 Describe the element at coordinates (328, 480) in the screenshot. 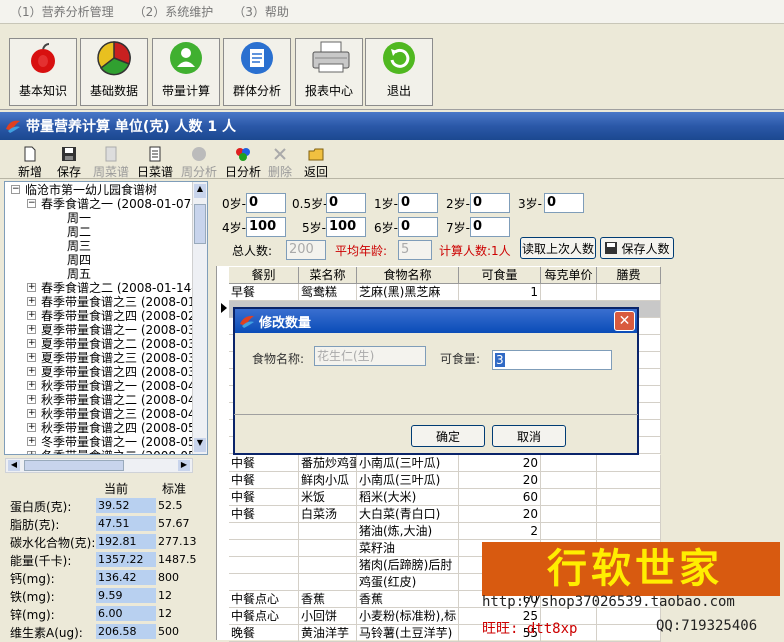

I see `table-cell-dish: 鲜肉小瓜` at that location.